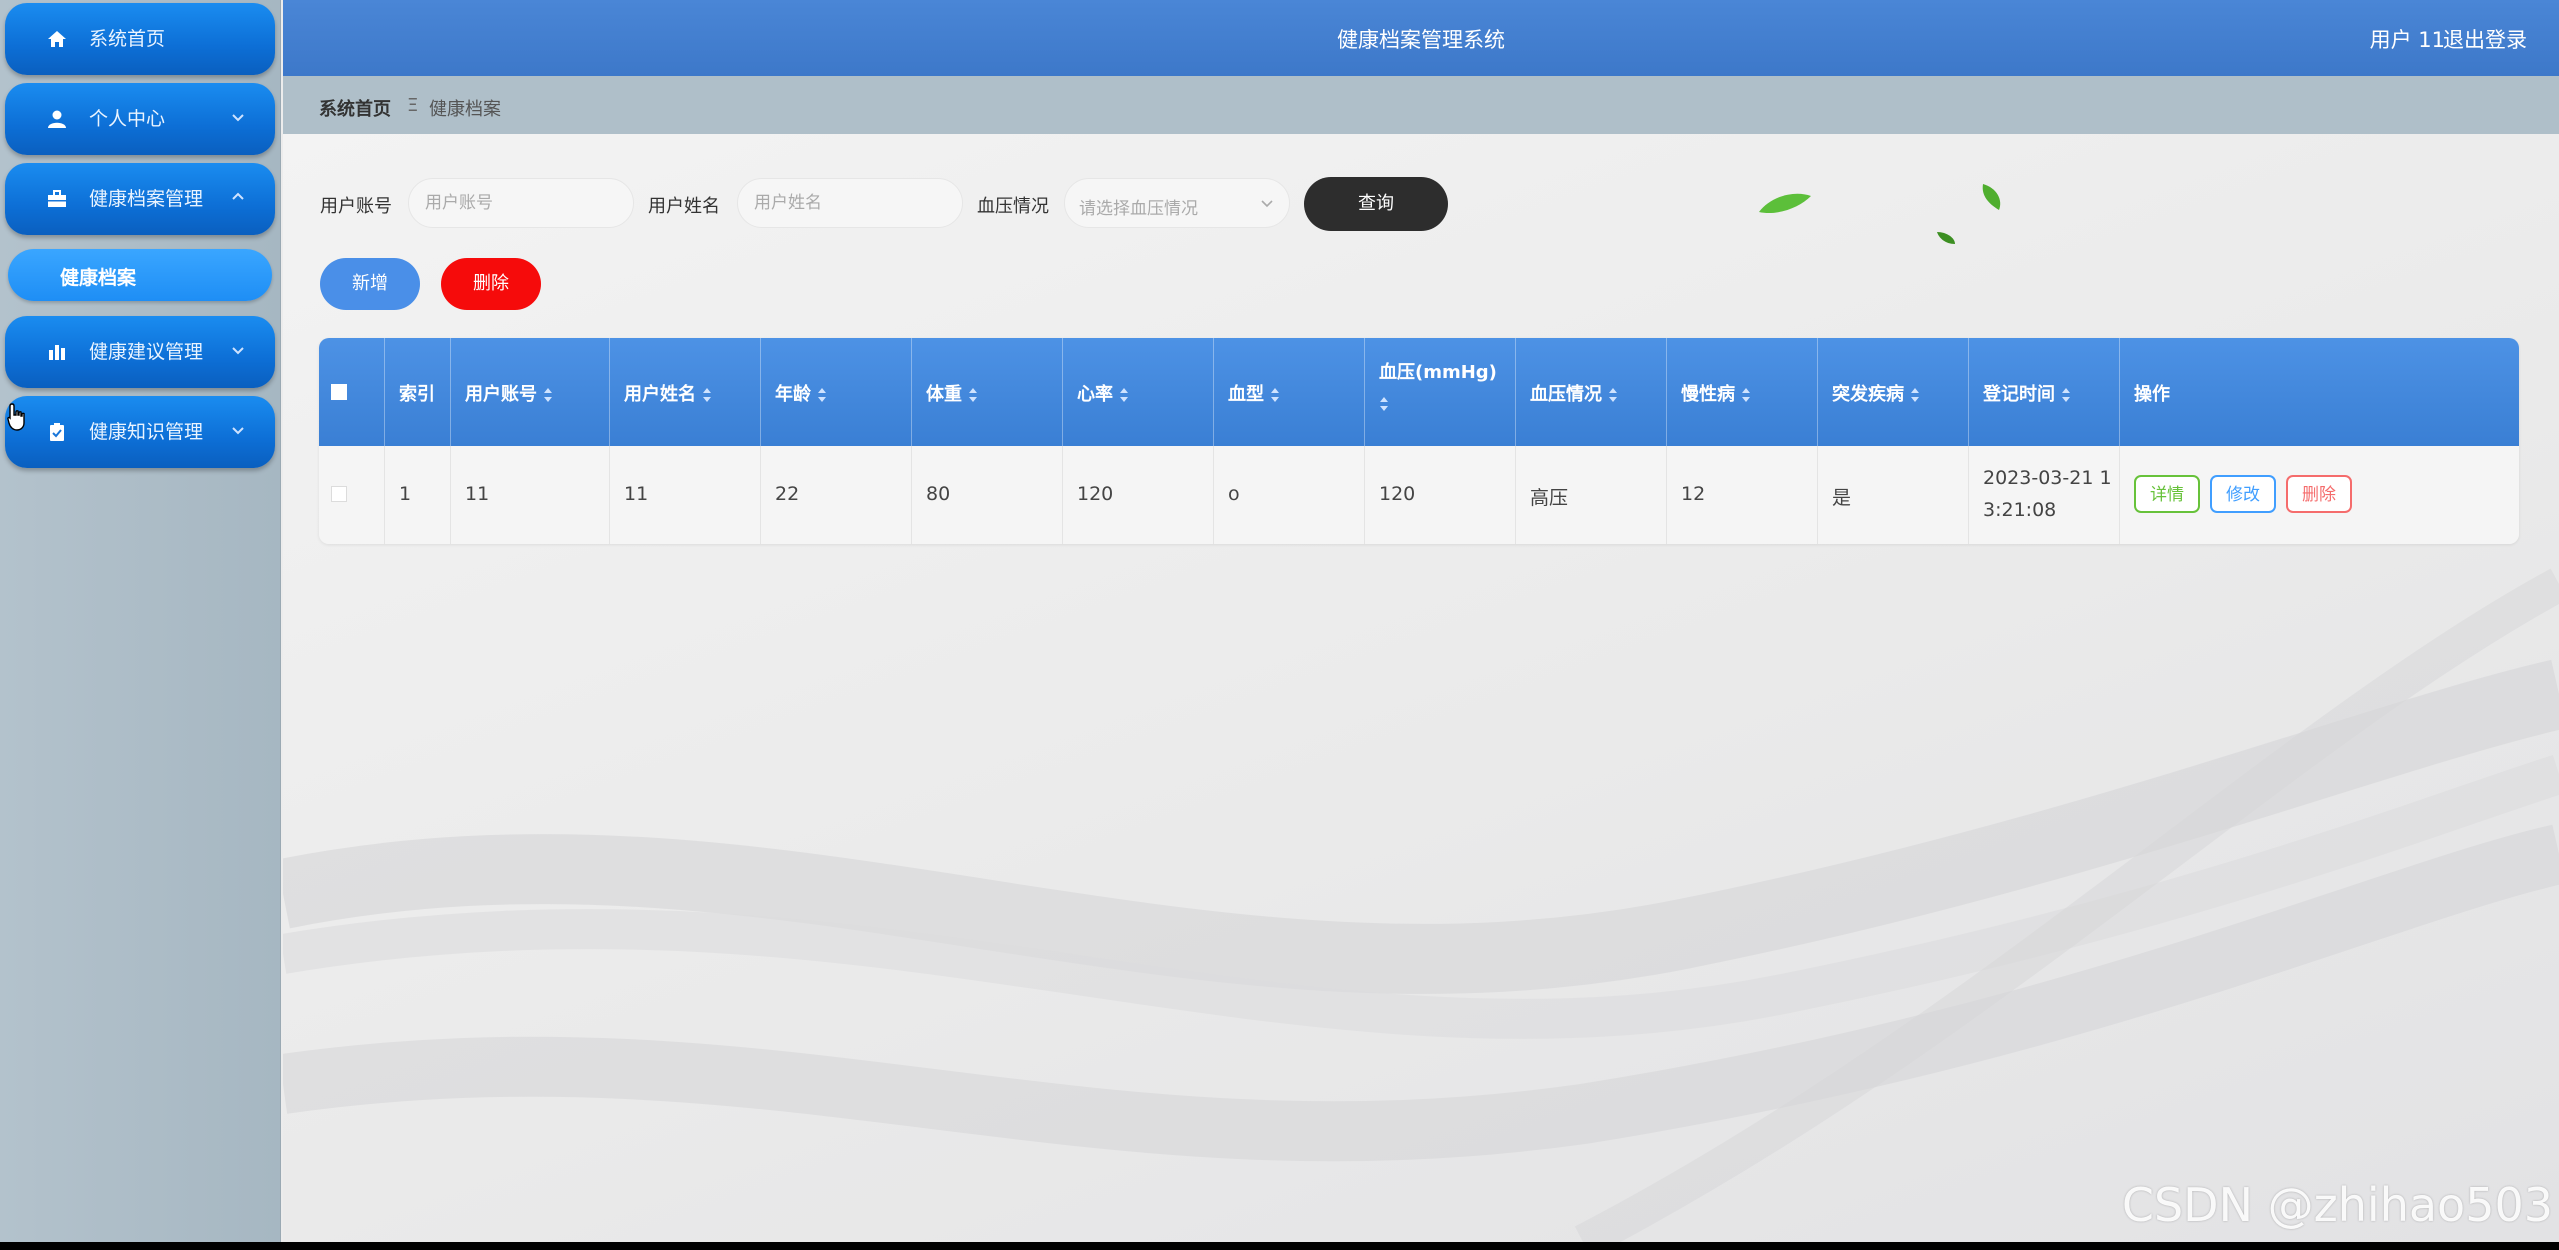  What do you see at coordinates (2243, 494) in the screenshot?
I see `edit-button: 修改` at bounding box center [2243, 494].